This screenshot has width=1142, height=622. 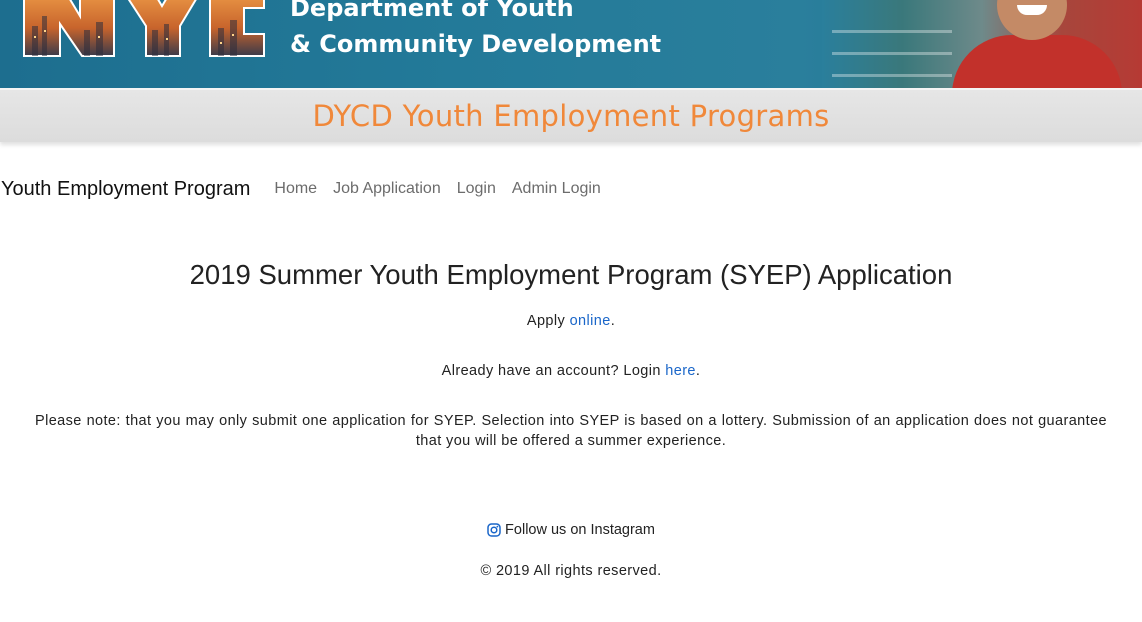 I want to click on nyc-logo, so click(x=144, y=28).